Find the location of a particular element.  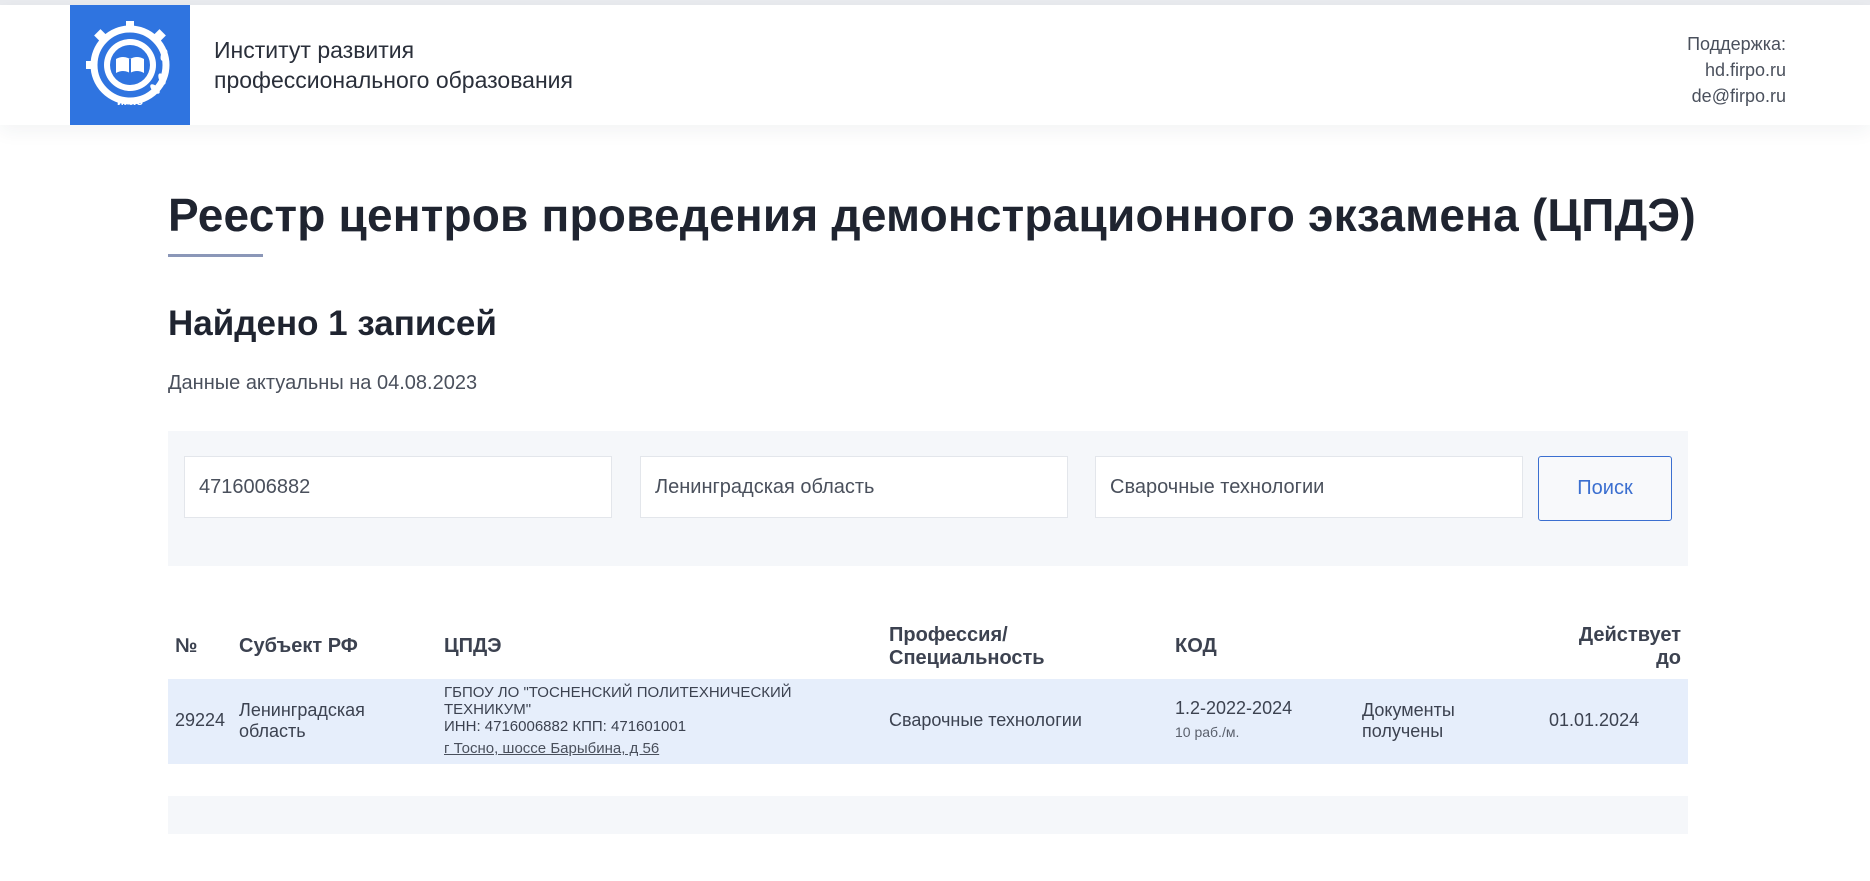

row-subject-line2: область is located at coordinates (272, 731).